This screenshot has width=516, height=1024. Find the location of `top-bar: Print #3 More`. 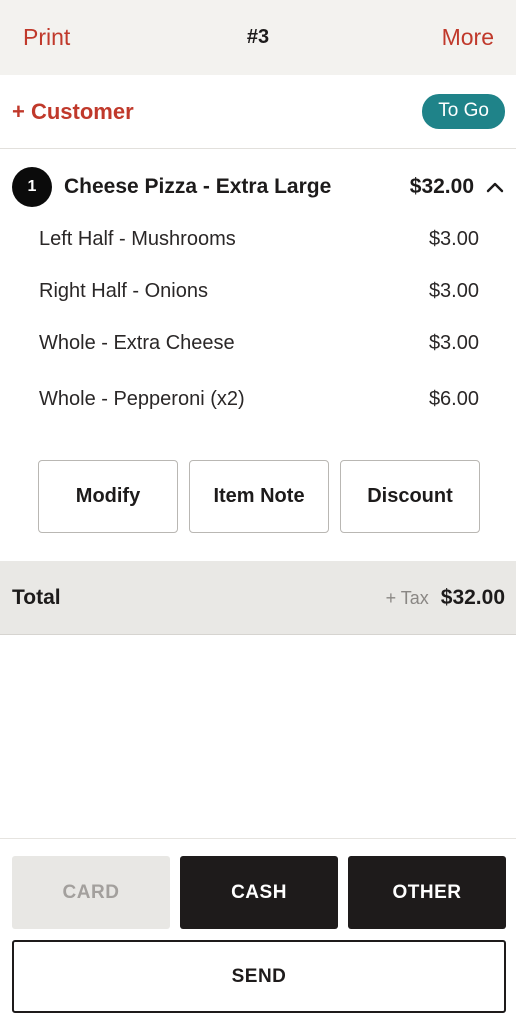

top-bar: Print #3 More is located at coordinates (258, 37).